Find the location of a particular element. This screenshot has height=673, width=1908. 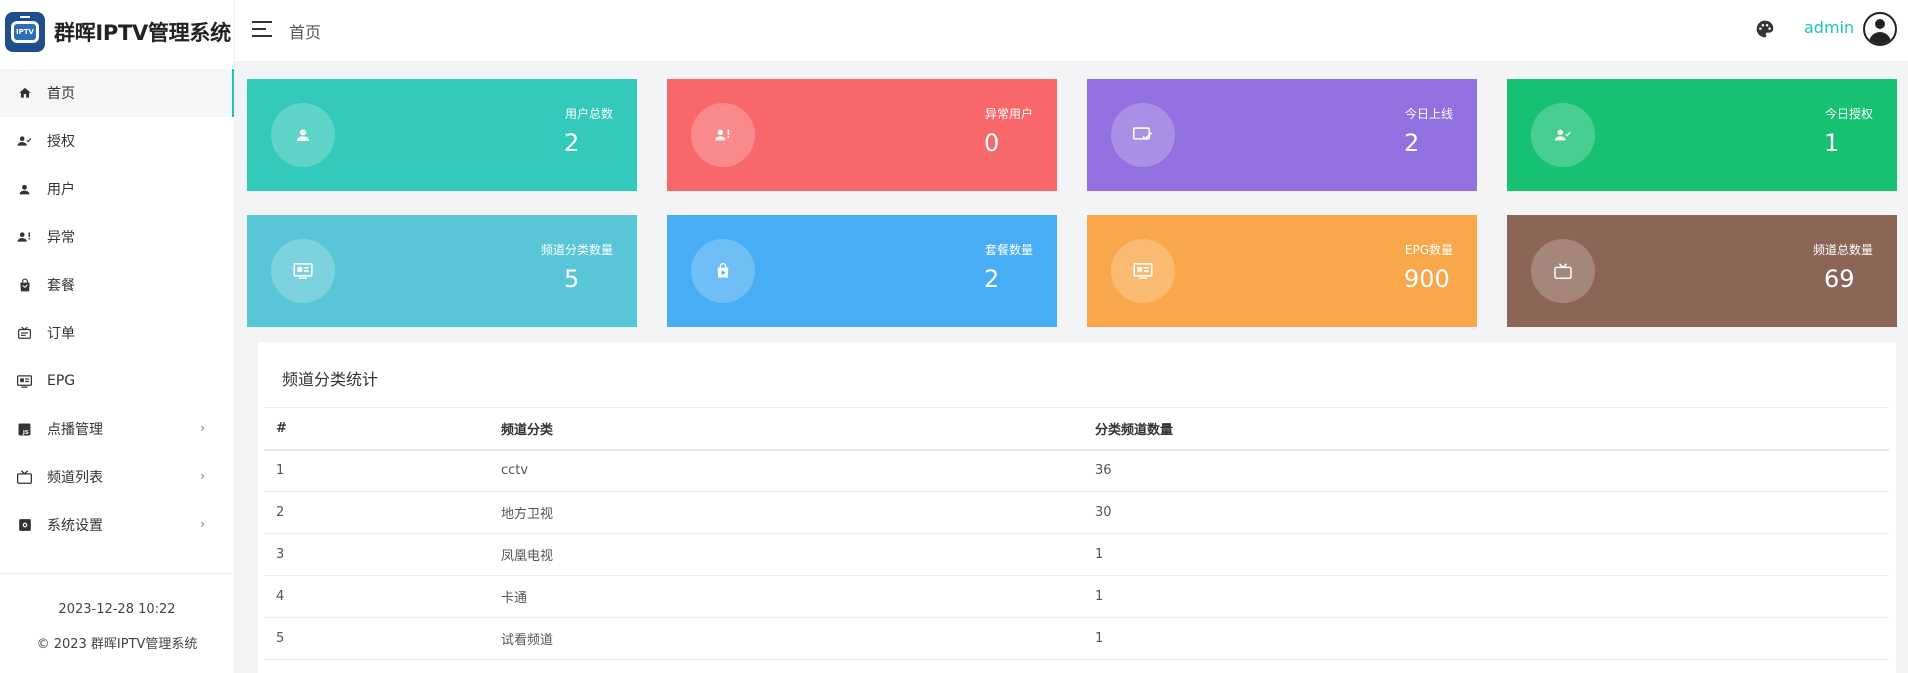

home-icon is located at coordinates (24, 93).